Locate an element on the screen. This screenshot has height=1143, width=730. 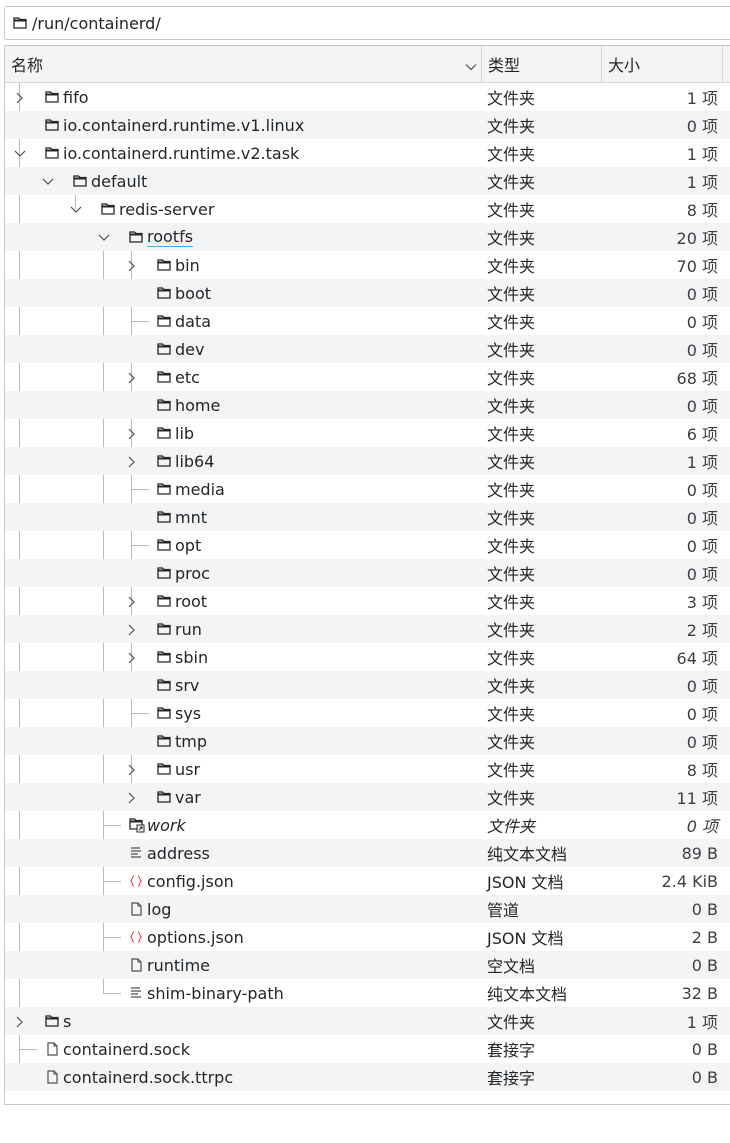
tree-row: containerd.sock 套接字 0 B is located at coordinates (367, 1049).